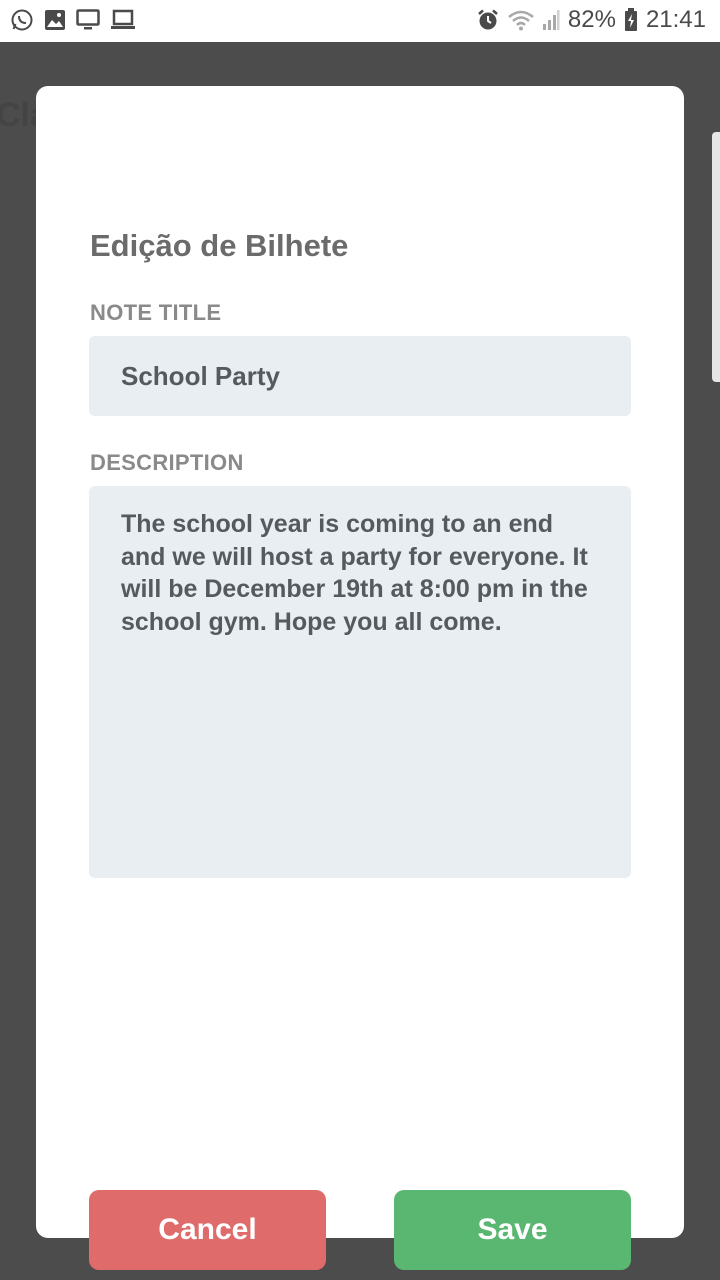 The image size is (720, 1280). I want to click on alarm-icon, so click(488, 20).